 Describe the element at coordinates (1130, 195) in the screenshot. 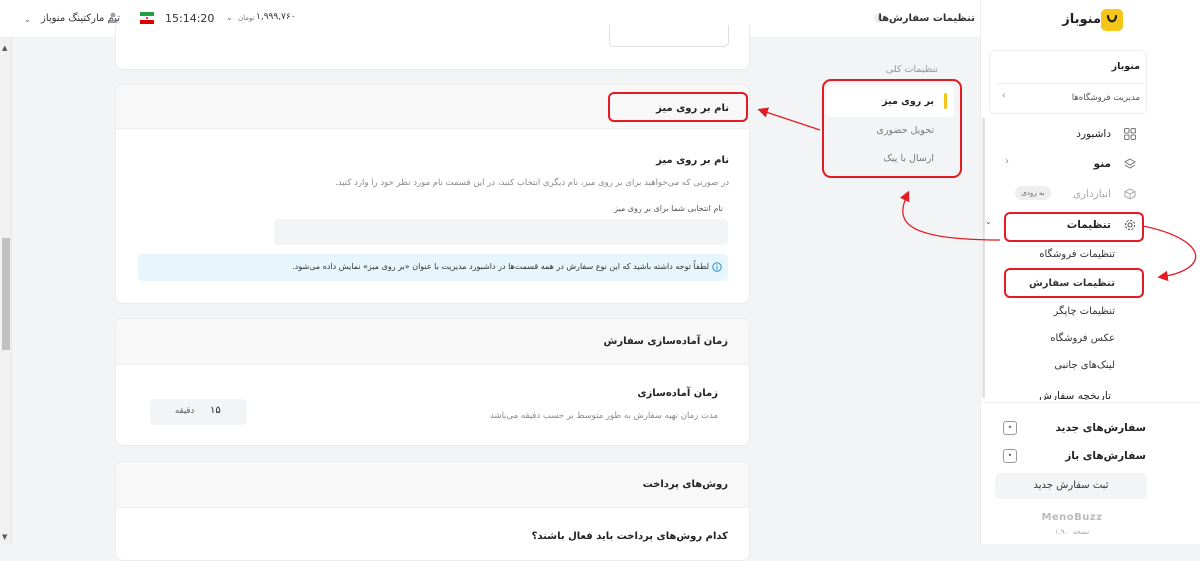

I see `box-icon` at that location.